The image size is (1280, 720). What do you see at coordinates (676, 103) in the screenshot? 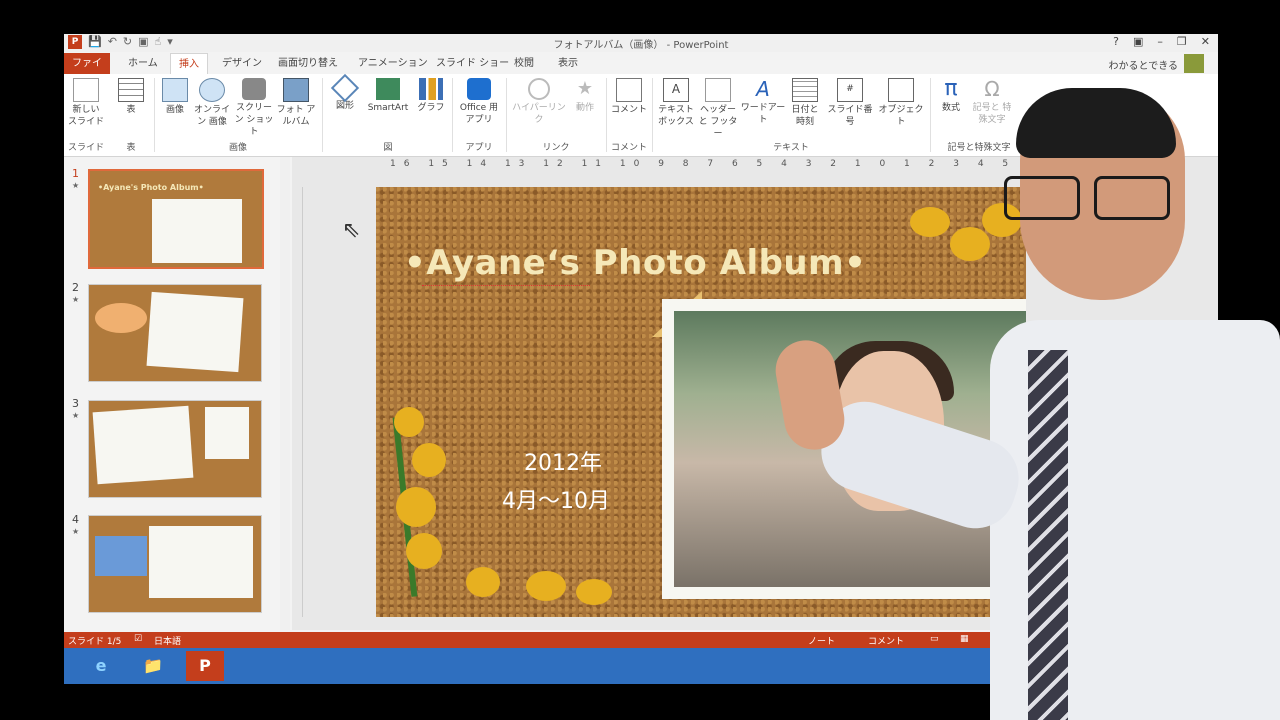
I see `textbox-button: A テキスト ボックス` at bounding box center [676, 103].